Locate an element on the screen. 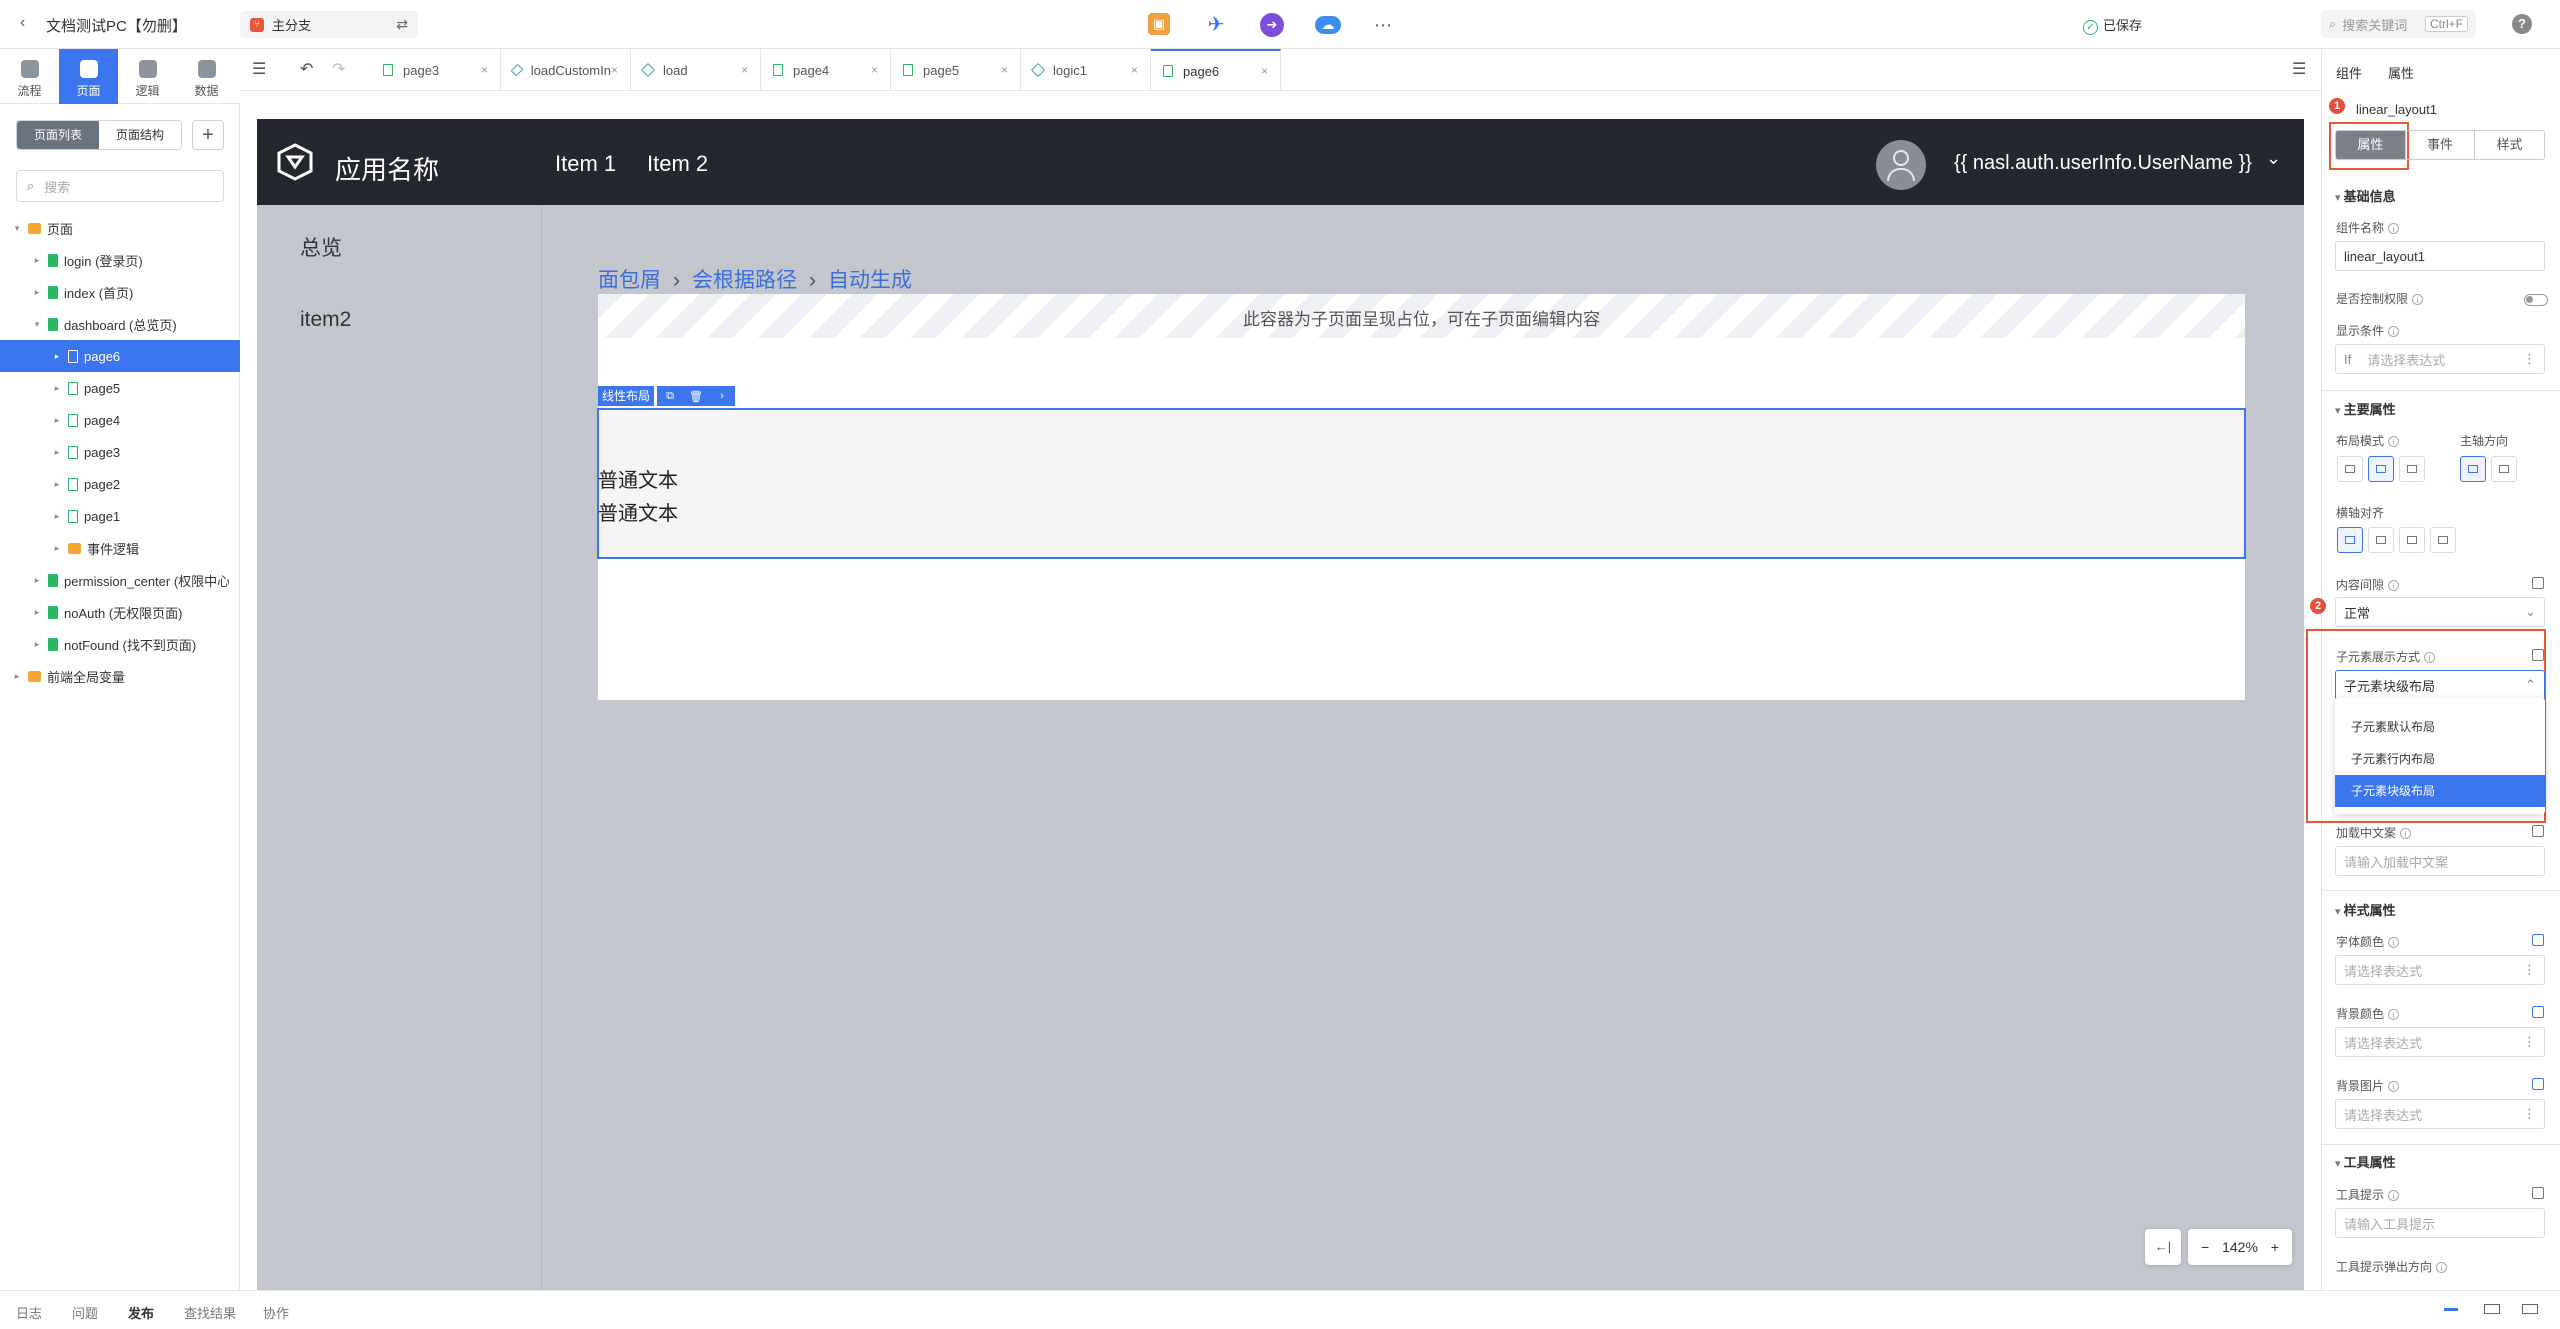 The image size is (2560, 1329). linear-layout-selected is located at coordinates (1421, 483).